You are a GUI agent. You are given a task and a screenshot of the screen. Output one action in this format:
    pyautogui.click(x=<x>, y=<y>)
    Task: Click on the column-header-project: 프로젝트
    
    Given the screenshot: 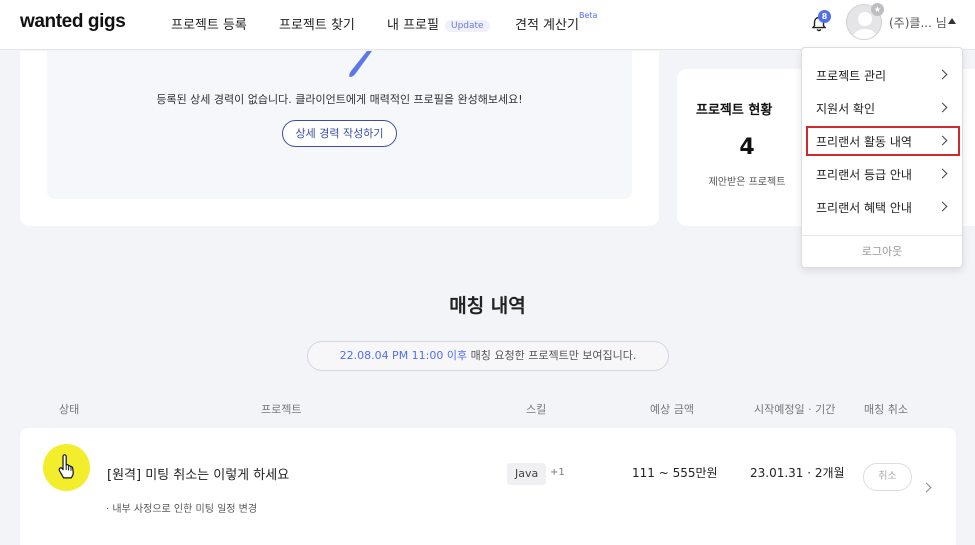 What is the action you would take?
    pyautogui.click(x=281, y=409)
    